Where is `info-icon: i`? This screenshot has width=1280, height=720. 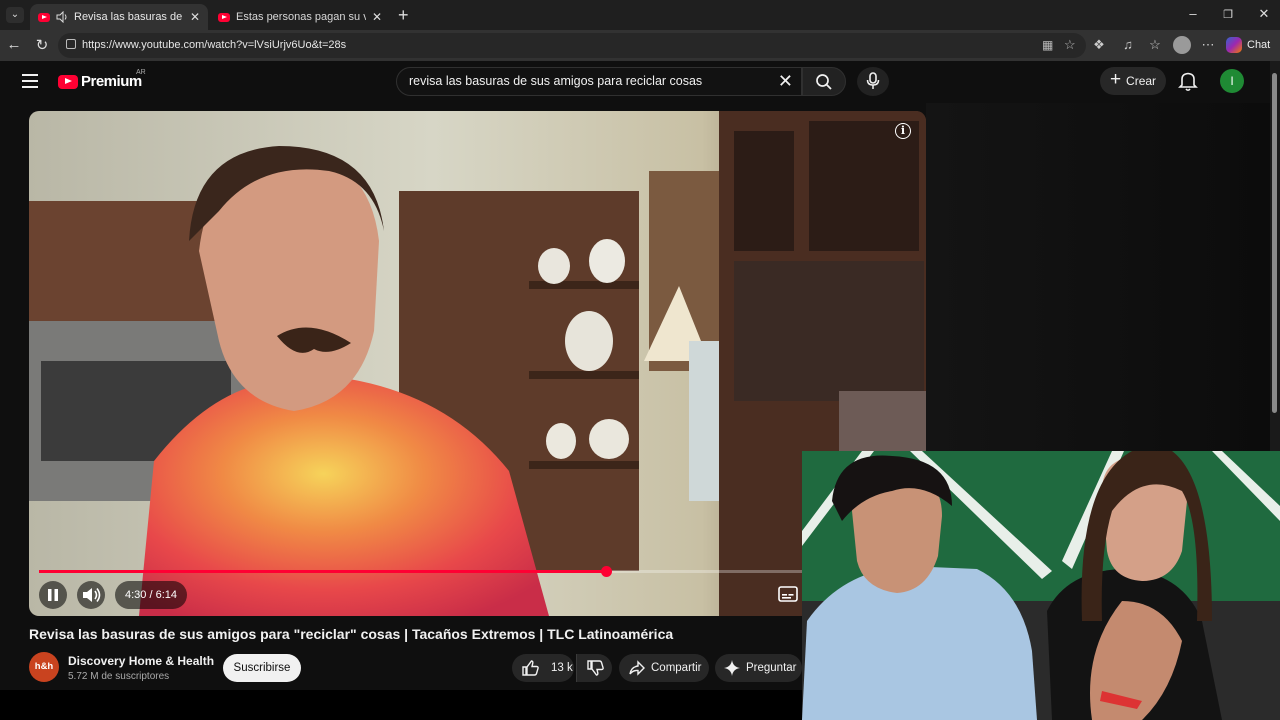
info-icon: i is located at coordinates (903, 131).